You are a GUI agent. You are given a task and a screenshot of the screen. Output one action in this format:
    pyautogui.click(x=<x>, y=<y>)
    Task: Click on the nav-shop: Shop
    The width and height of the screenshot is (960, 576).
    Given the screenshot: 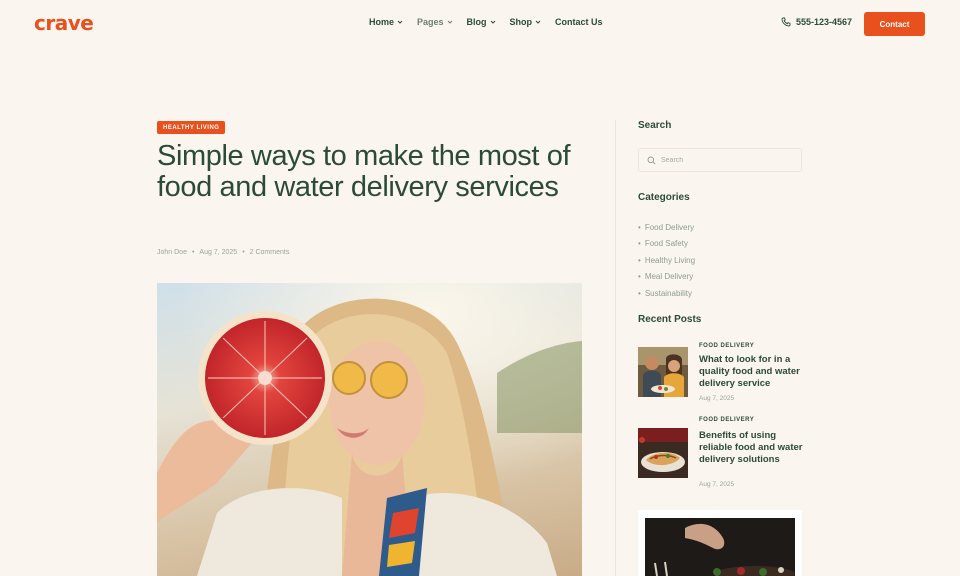 What is the action you would take?
    pyautogui.click(x=526, y=22)
    